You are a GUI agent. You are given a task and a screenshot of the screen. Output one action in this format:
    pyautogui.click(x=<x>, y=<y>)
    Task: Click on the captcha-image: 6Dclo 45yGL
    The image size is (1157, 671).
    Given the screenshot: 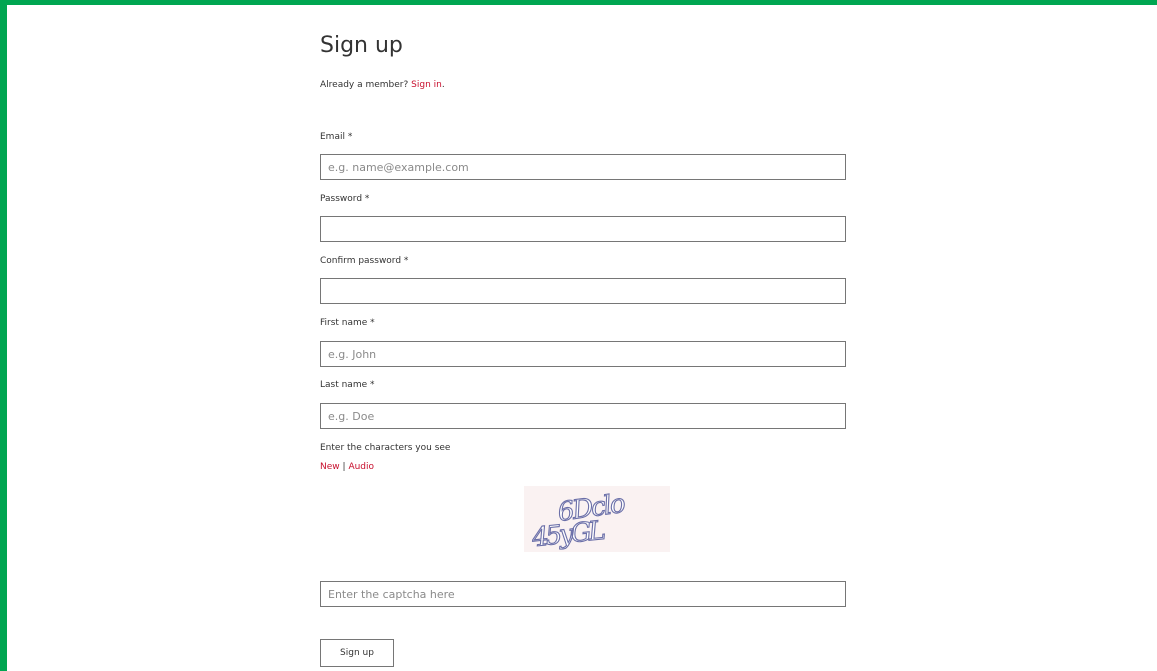 What is the action you would take?
    pyautogui.click(x=597, y=520)
    